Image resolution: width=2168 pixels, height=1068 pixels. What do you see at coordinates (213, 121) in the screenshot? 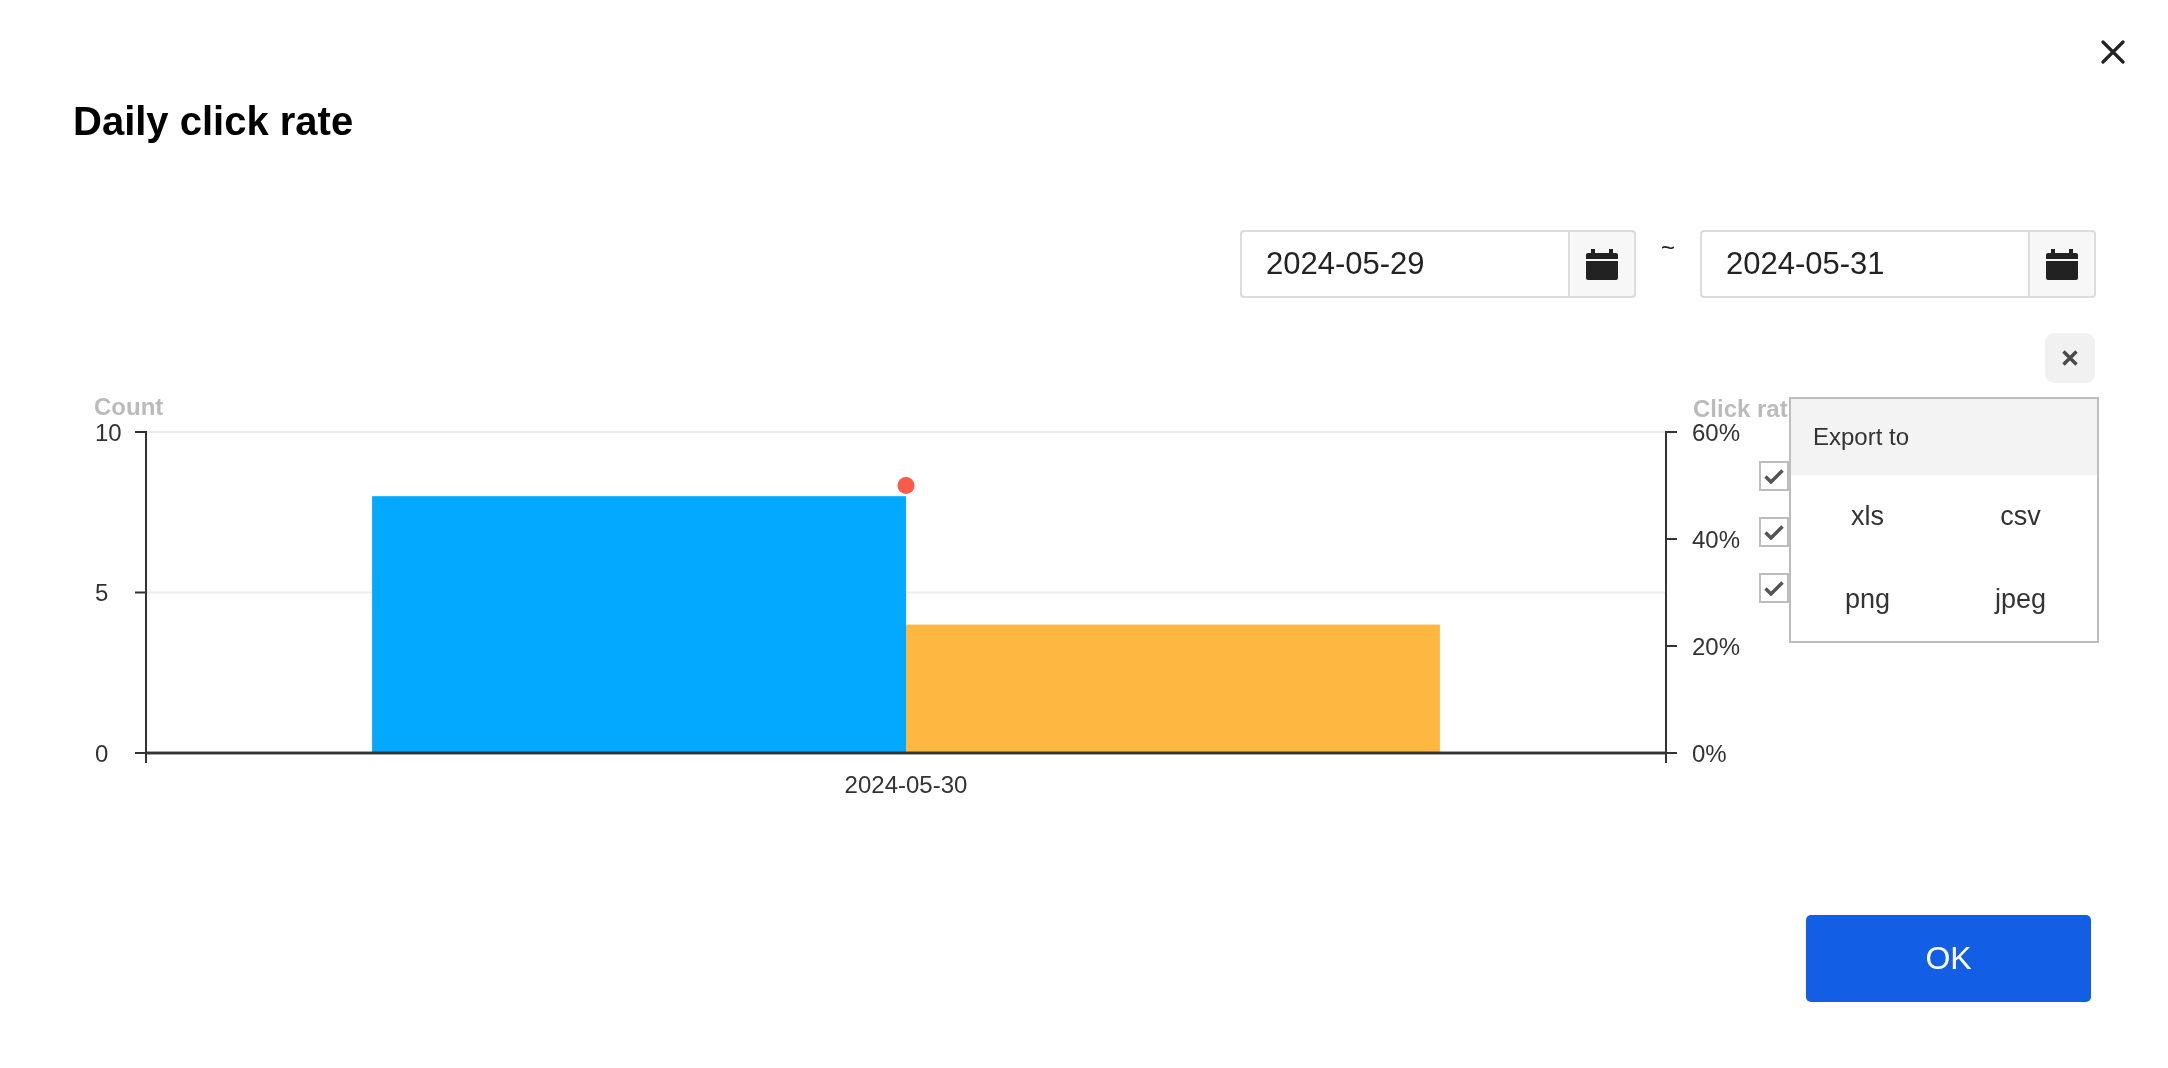
I see `dialog-title: Daily click rate` at bounding box center [213, 121].